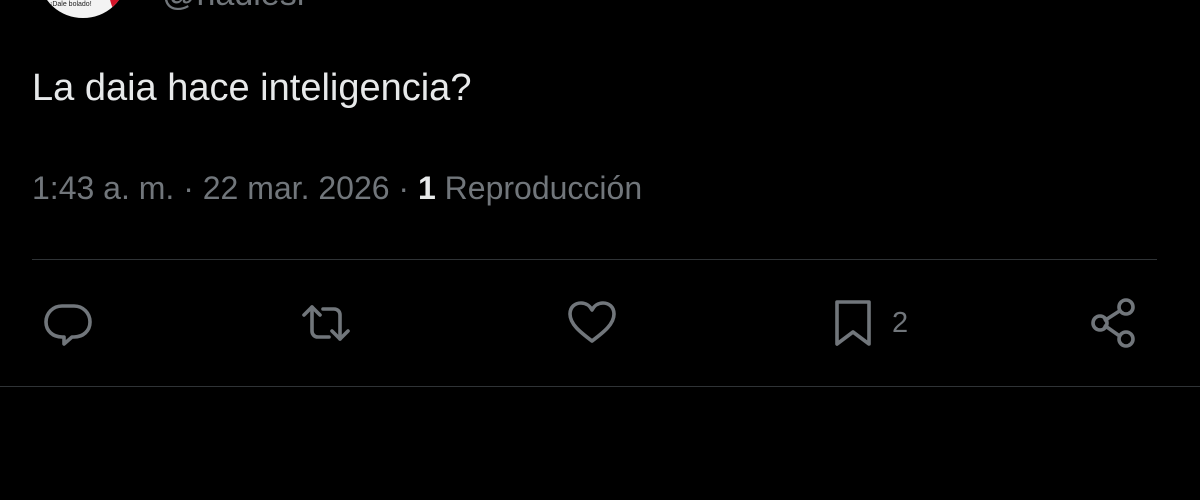  I want to click on like-button, so click(592, 323).